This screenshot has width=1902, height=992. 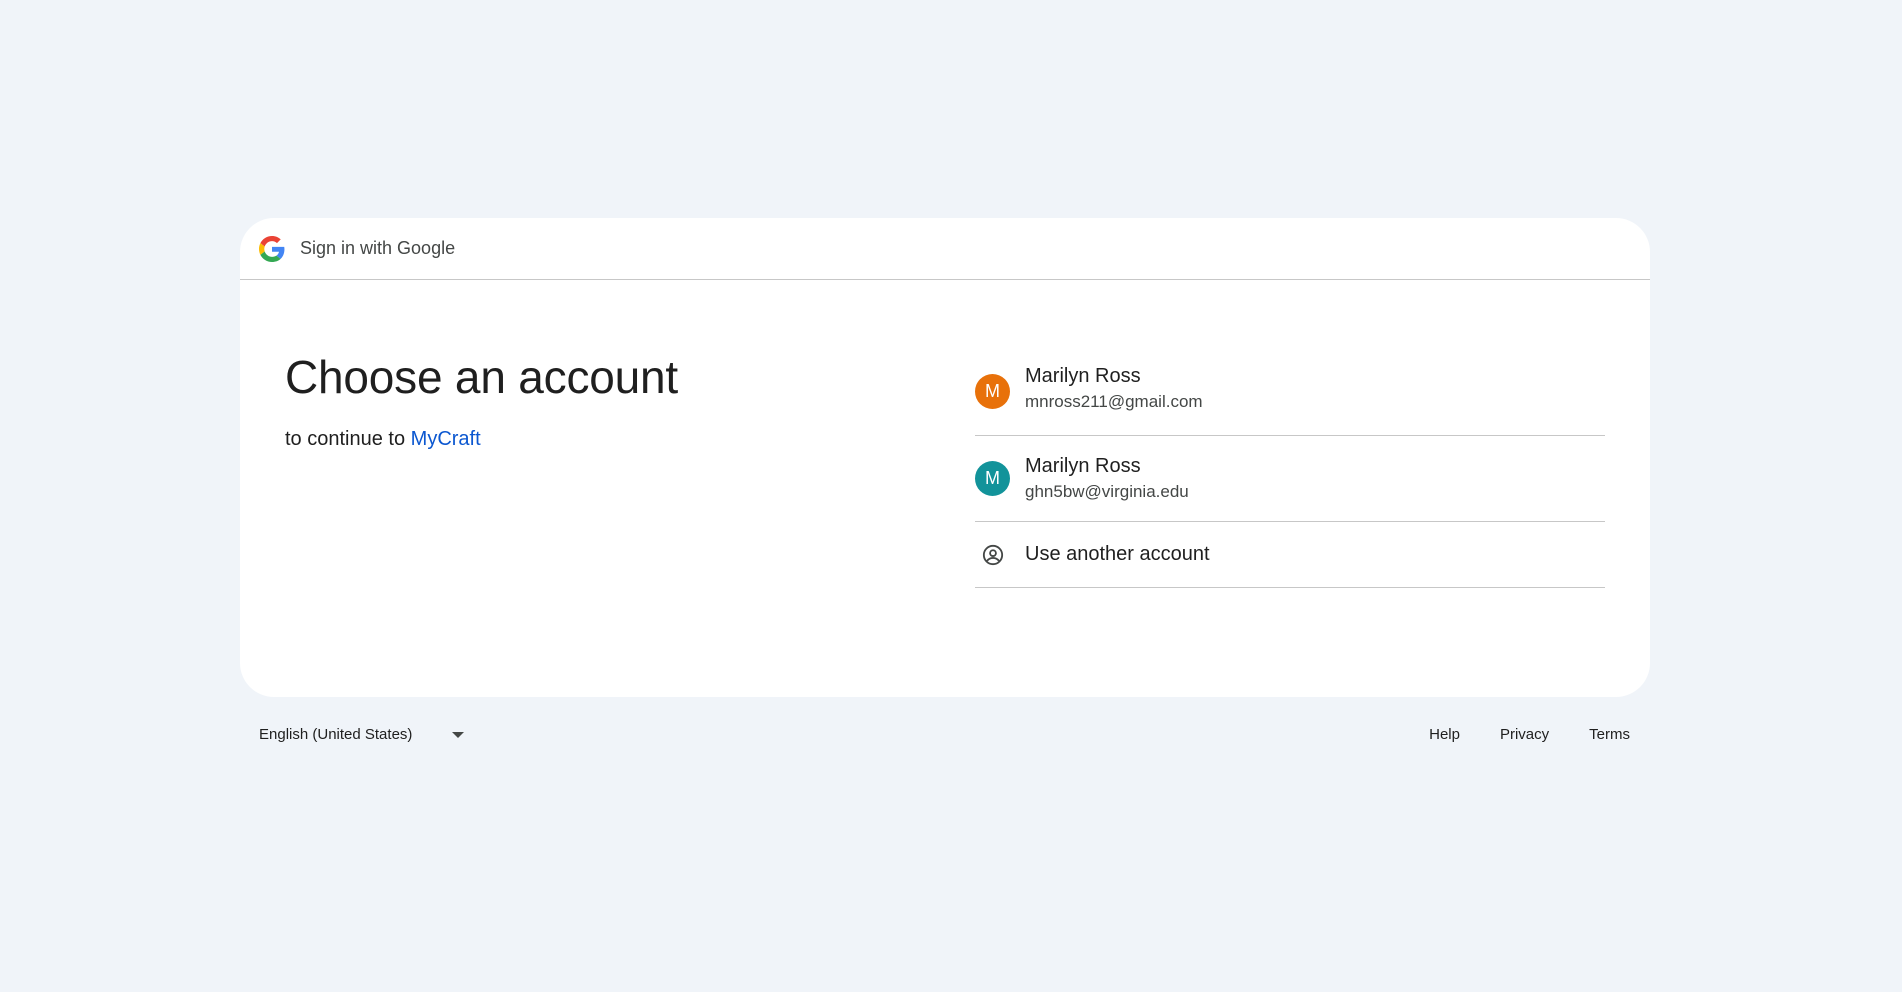 I want to click on terms-link: Terms, so click(x=1609, y=734).